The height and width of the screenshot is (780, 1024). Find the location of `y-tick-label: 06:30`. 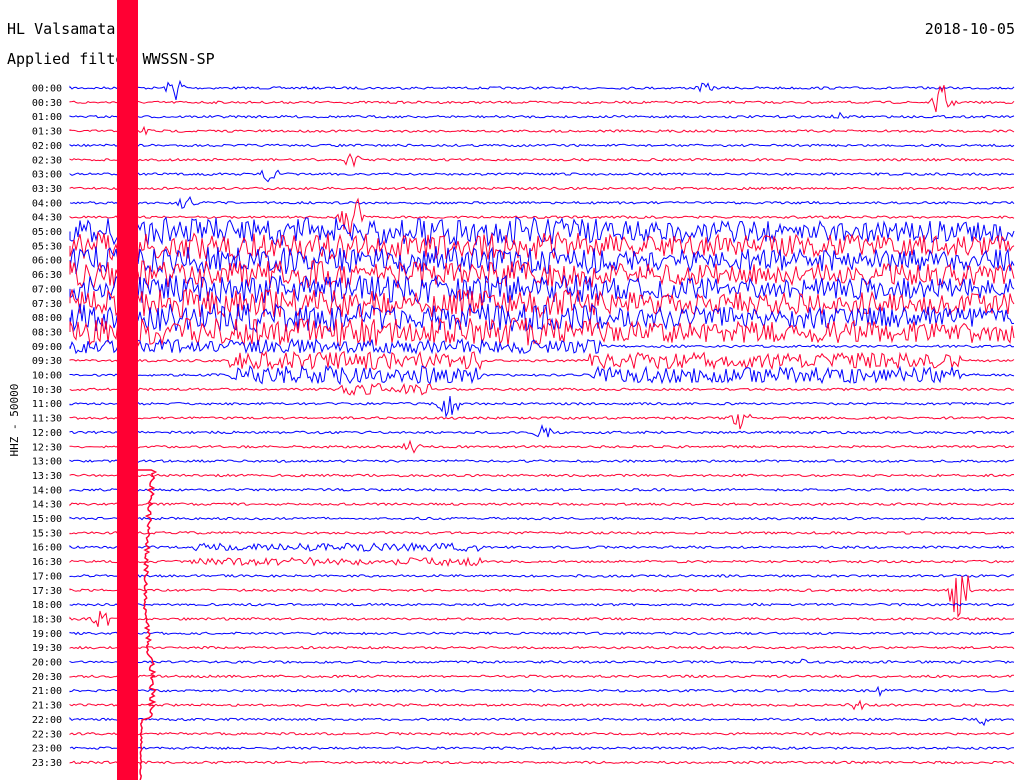

y-tick-label: 06:30 is located at coordinates (47, 275).